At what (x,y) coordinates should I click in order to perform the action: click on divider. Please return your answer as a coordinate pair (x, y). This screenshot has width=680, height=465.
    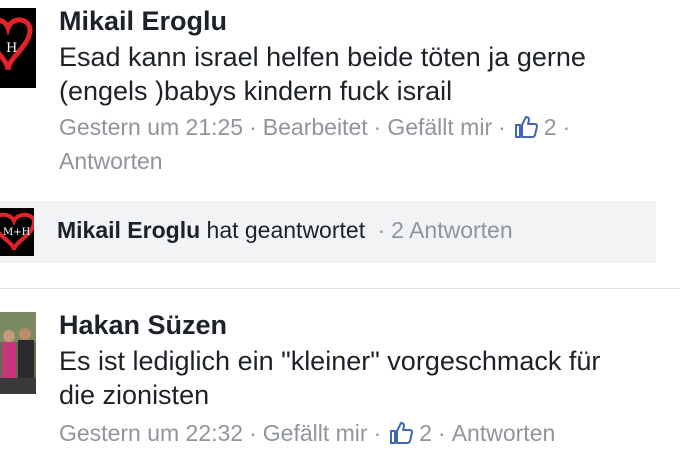
    Looking at the image, I should click on (340, 288).